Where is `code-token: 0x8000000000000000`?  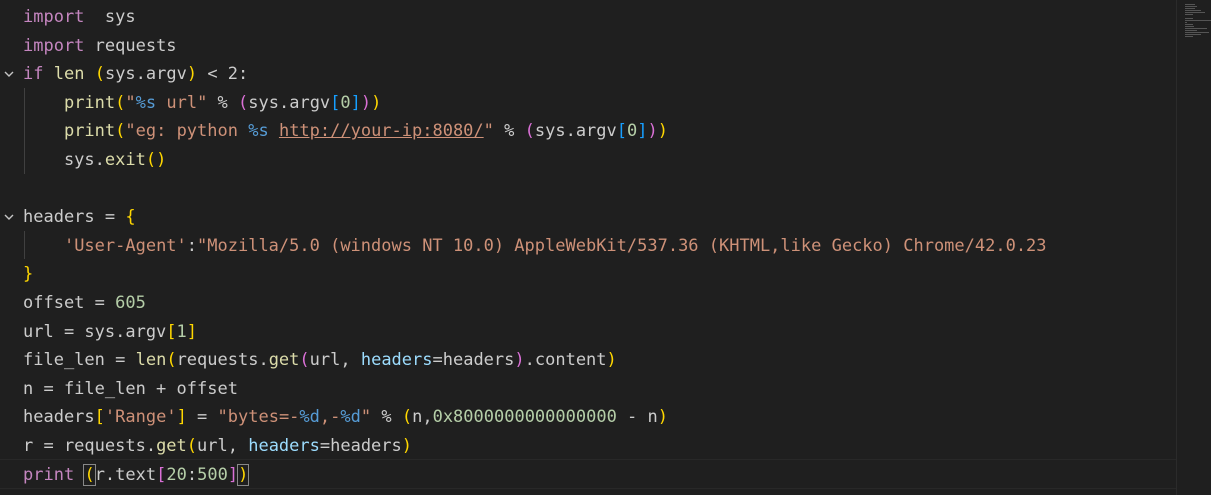
code-token: 0x8000000000000000 is located at coordinates (524, 417).